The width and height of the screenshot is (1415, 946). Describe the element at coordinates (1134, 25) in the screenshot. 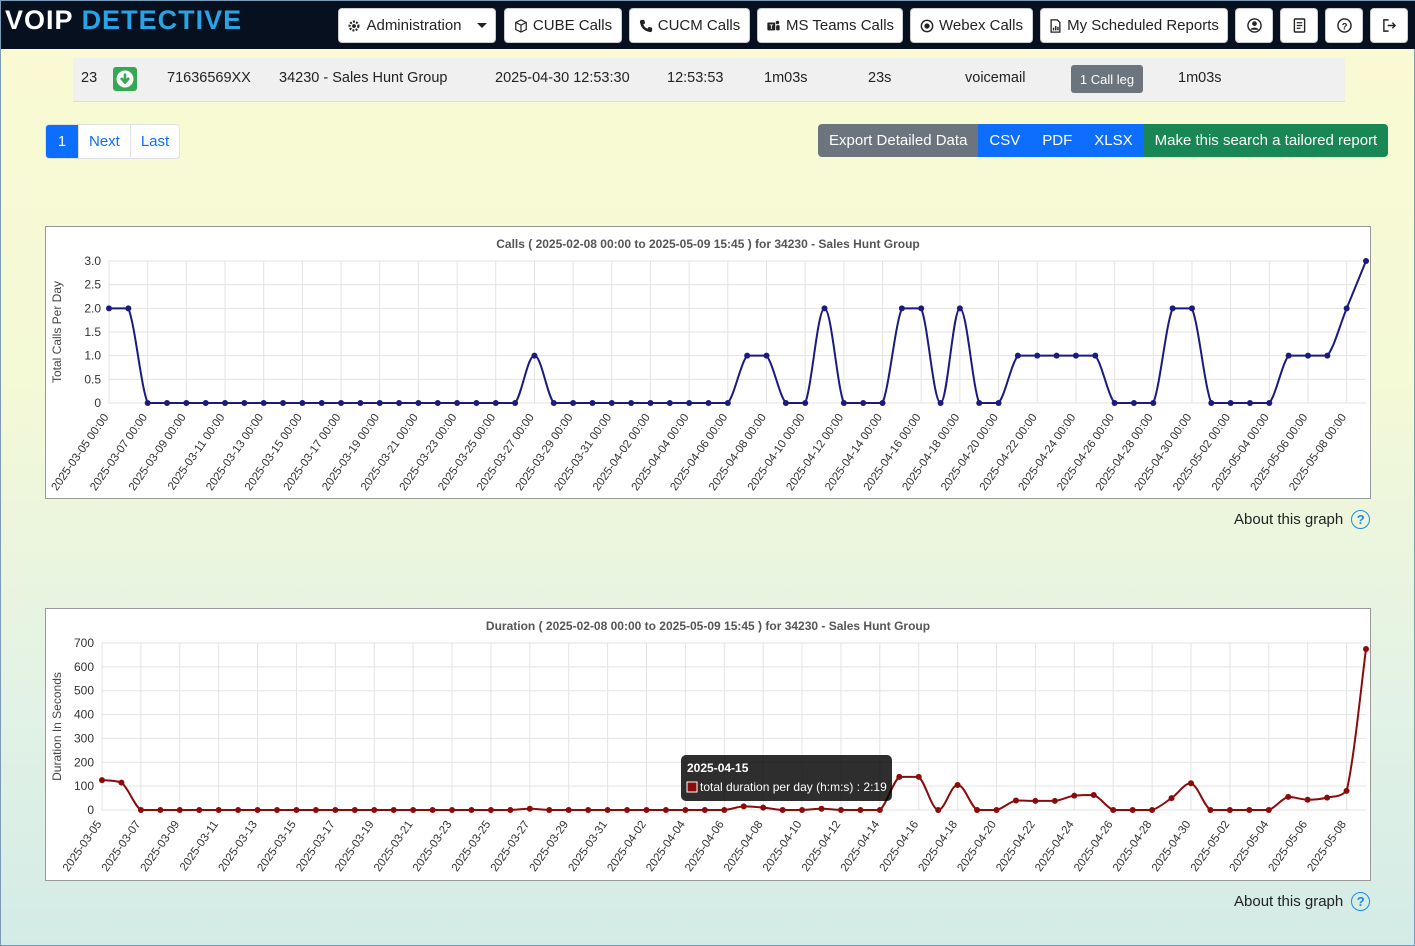

I see `my-scheduled-reports-button: My Scheduled Reports` at that location.